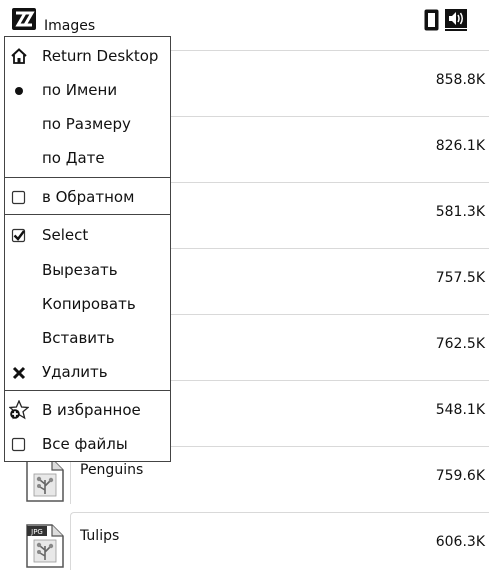  What do you see at coordinates (80, 90) in the screenshot?
I see `menu-item-label: по Имени` at bounding box center [80, 90].